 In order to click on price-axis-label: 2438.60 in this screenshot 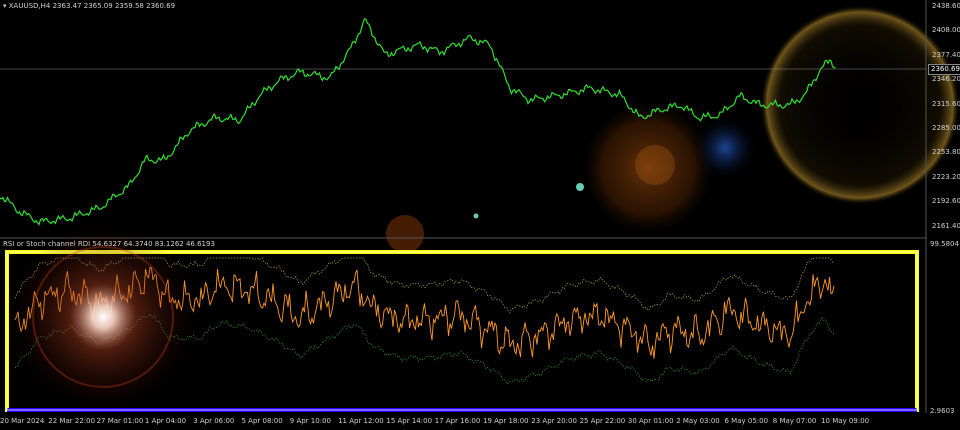, I will do `click(946, 6)`.